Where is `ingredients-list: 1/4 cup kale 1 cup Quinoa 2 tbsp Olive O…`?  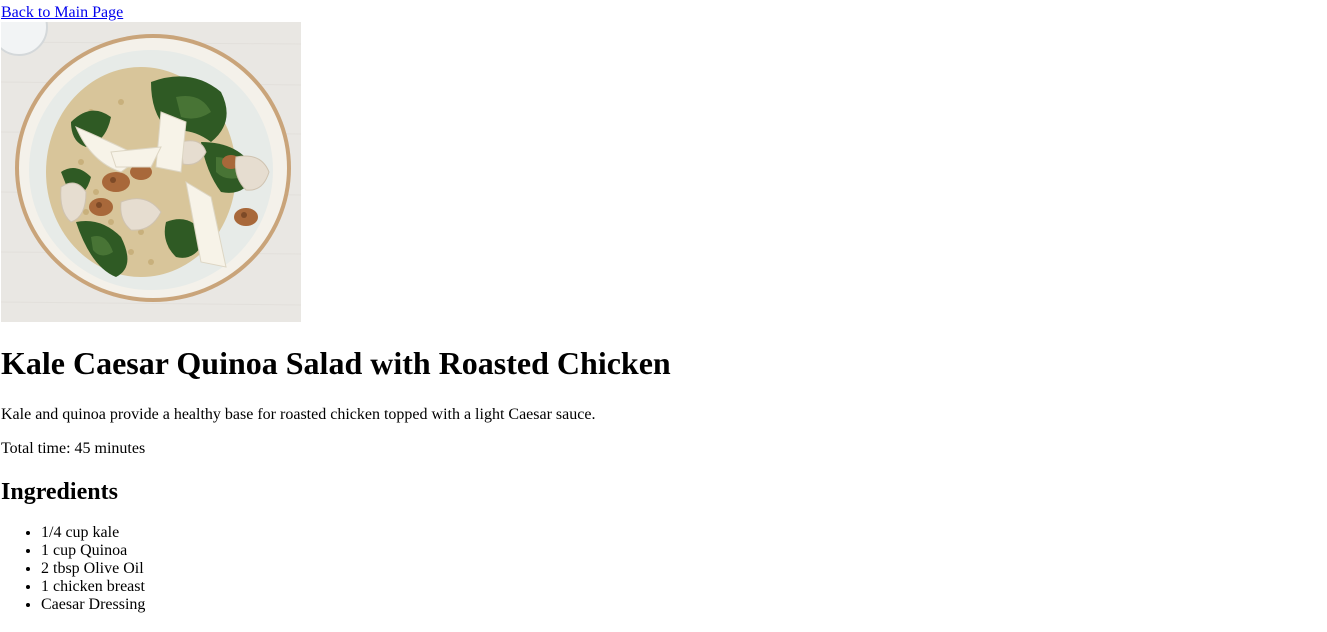
ingredients-list: 1/4 cup kale 1 cup Quinoa 2 tbsp Olive O… is located at coordinates (73, 569).